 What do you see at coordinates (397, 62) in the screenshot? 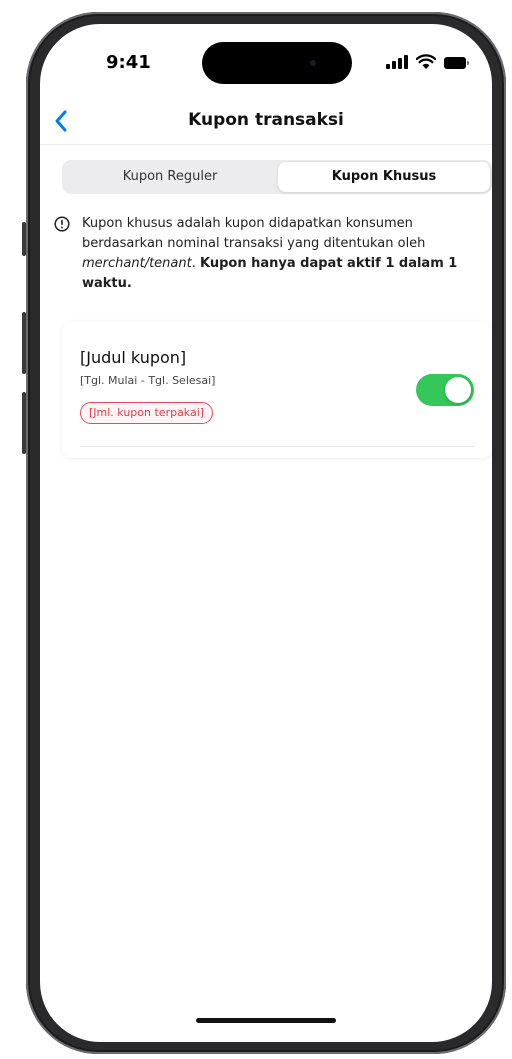
I see `signal-icon` at bounding box center [397, 62].